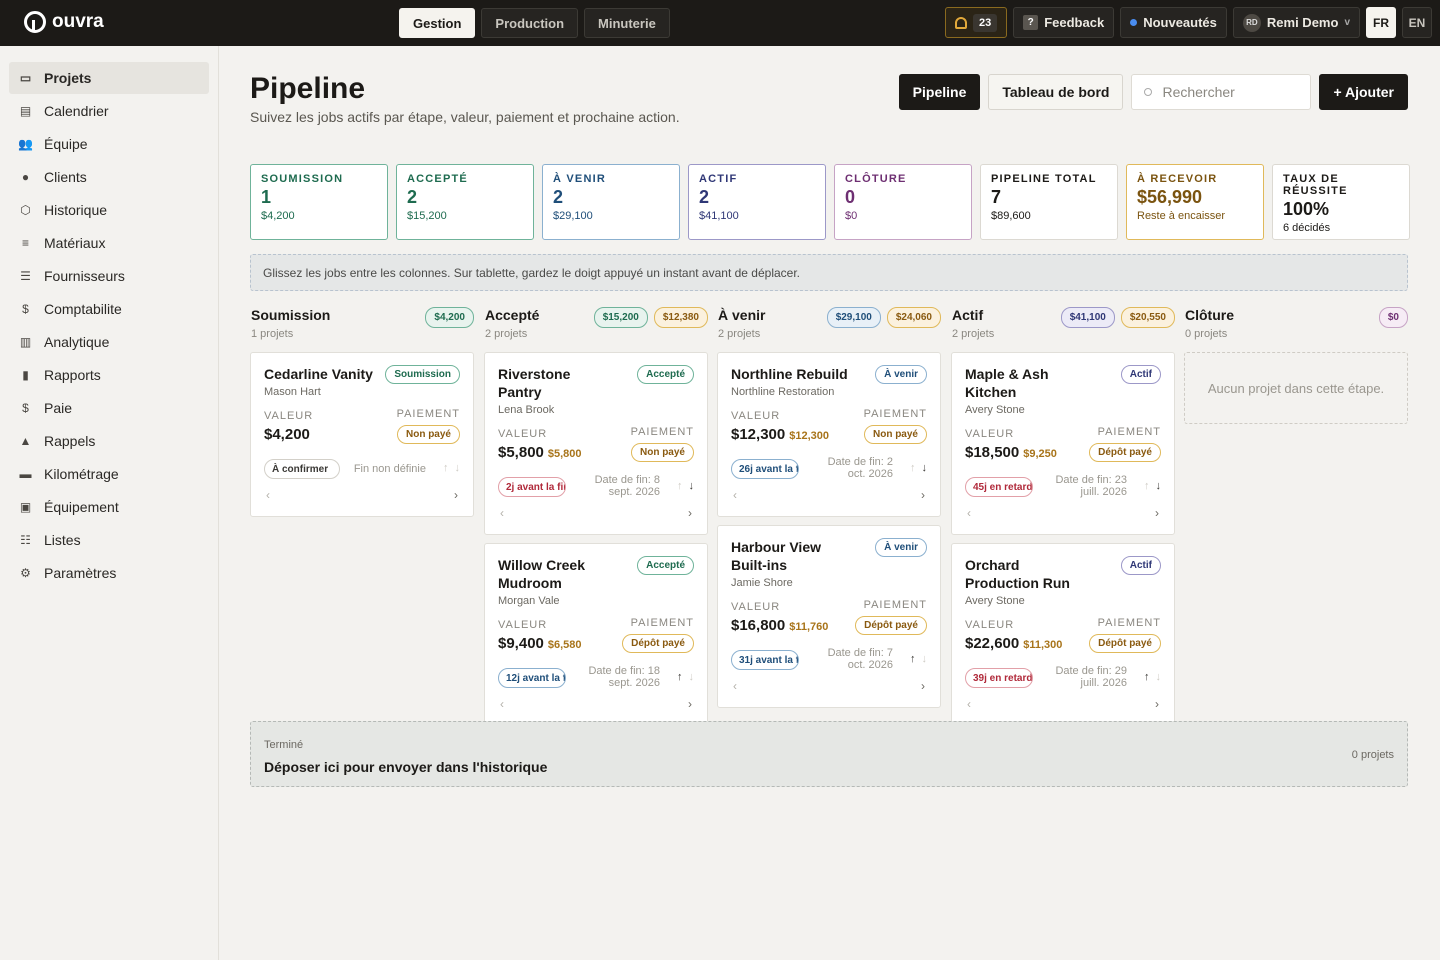 The width and height of the screenshot is (1440, 960). What do you see at coordinates (109, 276) in the screenshot?
I see `sidebar-item-6: ☰ Fournisseurs` at bounding box center [109, 276].